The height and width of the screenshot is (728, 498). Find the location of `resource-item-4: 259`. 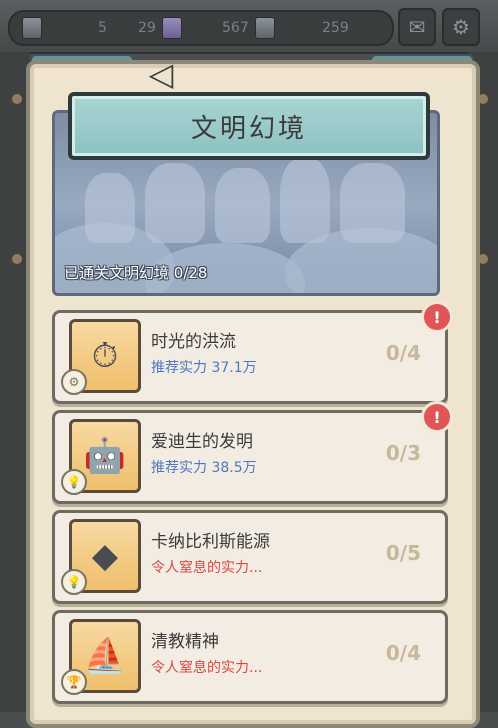

resource-item-4: 259 is located at coordinates (335, 28).